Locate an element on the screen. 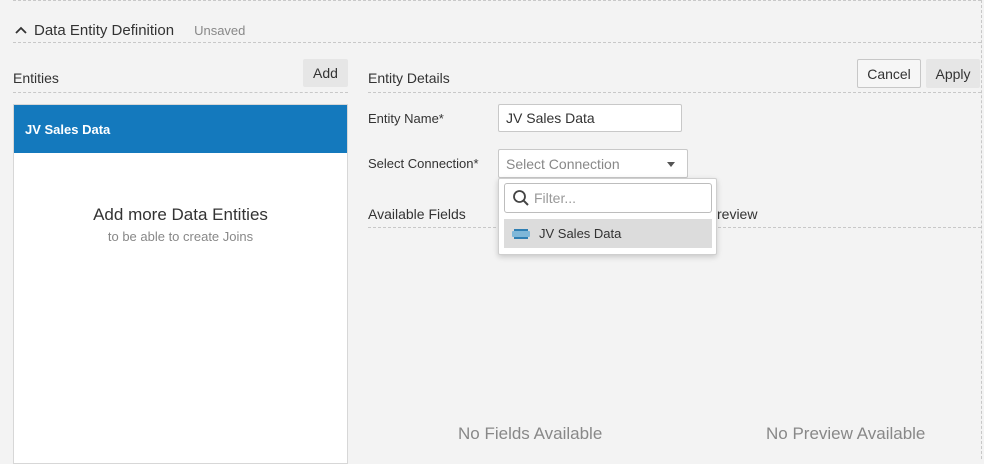 The height and width of the screenshot is (464, 984). entity-name-label: Entity Name* is located at coordinates (406, 118).